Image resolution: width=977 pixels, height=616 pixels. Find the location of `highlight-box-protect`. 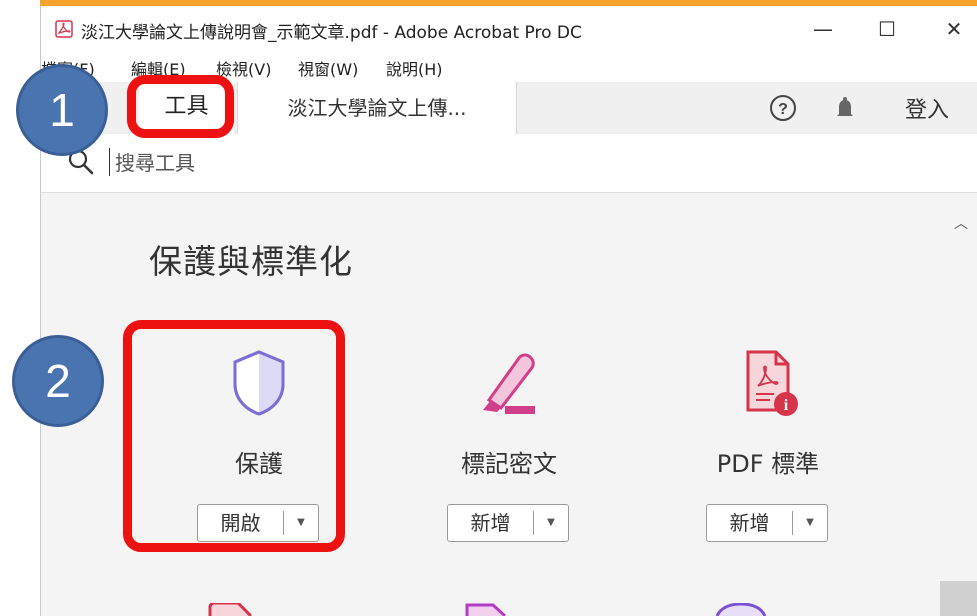

highlight-box-protect is located at coordinates (234, 436).